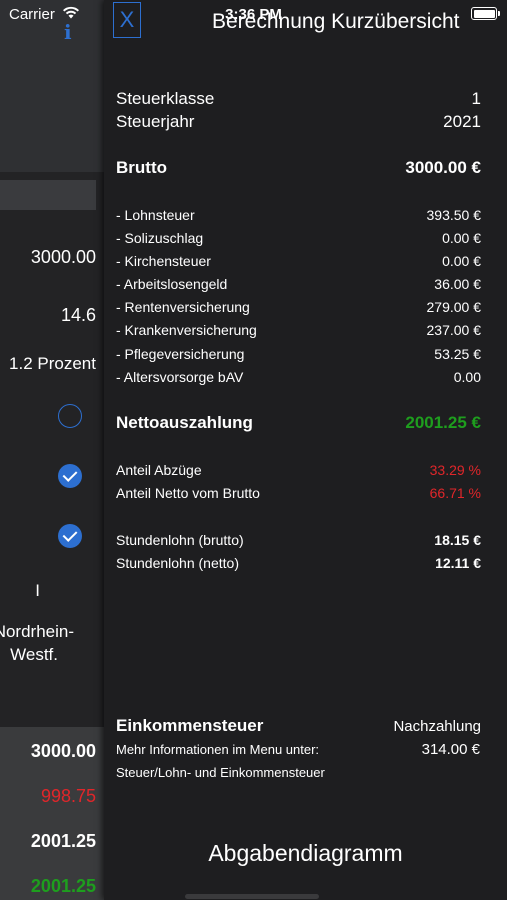 Image resolution: width=507 pixels, height=900 pixels. I want to click on anteil-netto-row: Anteil Netto vom Brutto 66.71 %, so click(298, 496).